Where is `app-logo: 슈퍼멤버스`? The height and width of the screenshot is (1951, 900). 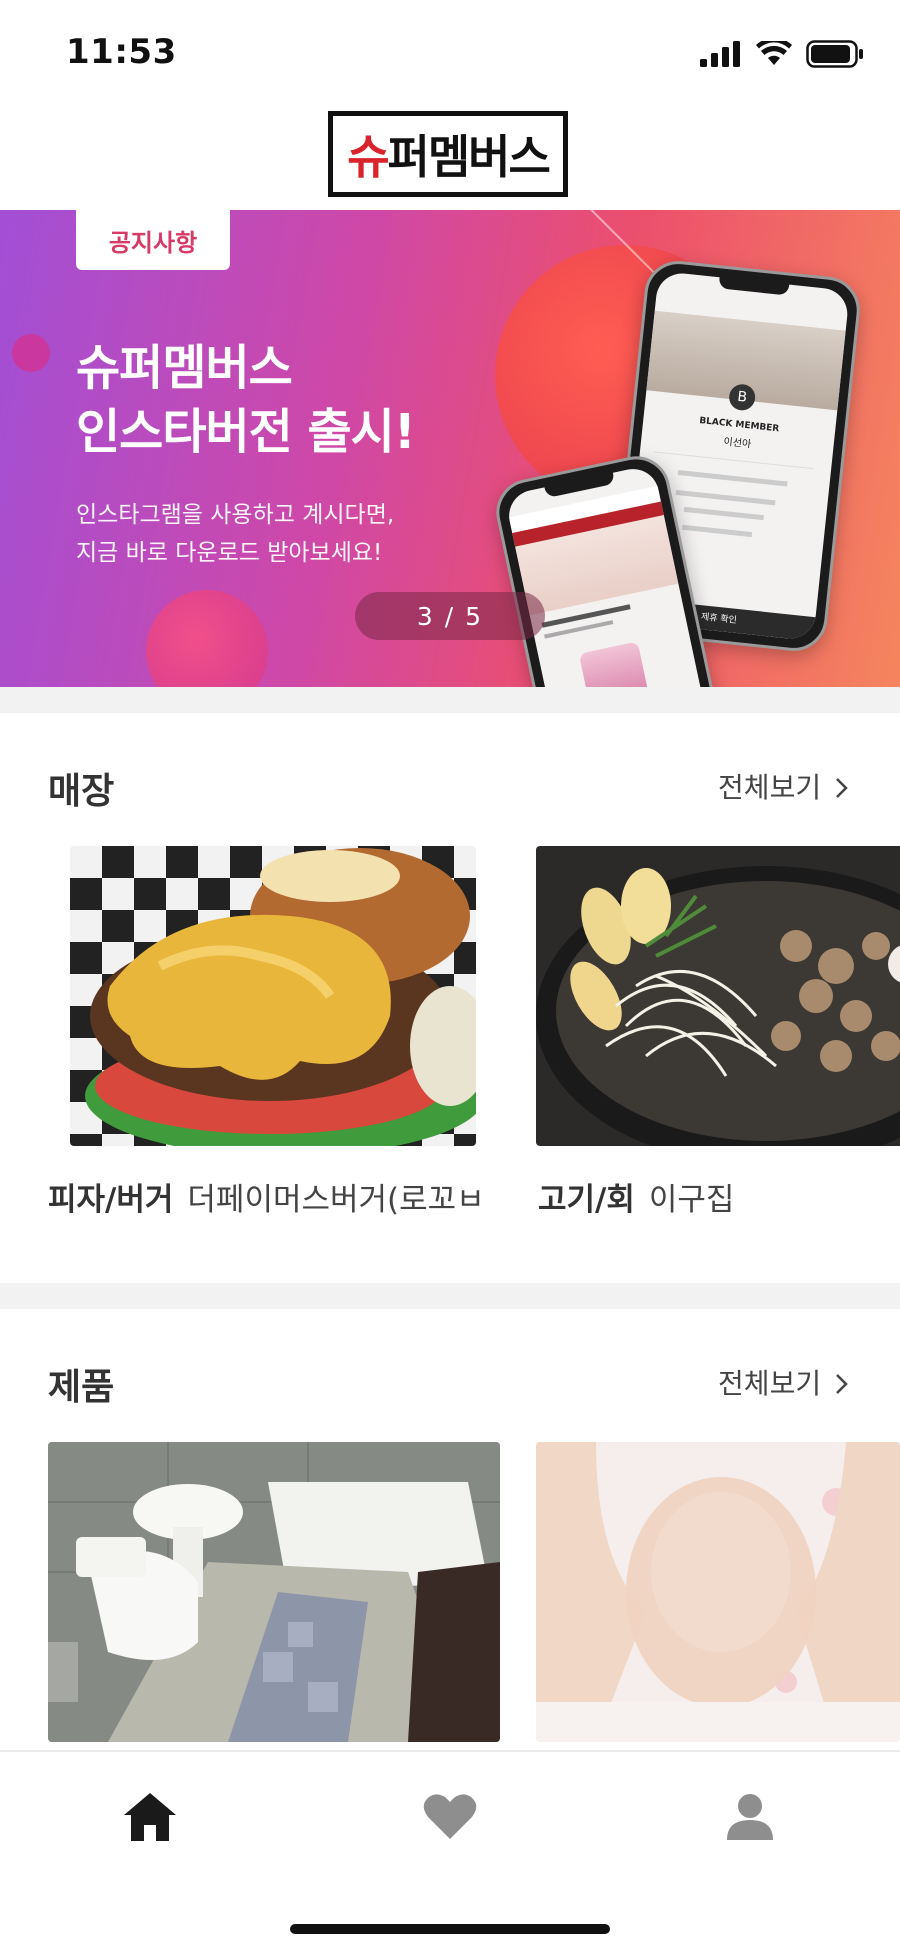 app-logo: 슈퍼멤버스 is located at coordinates (448, 154).